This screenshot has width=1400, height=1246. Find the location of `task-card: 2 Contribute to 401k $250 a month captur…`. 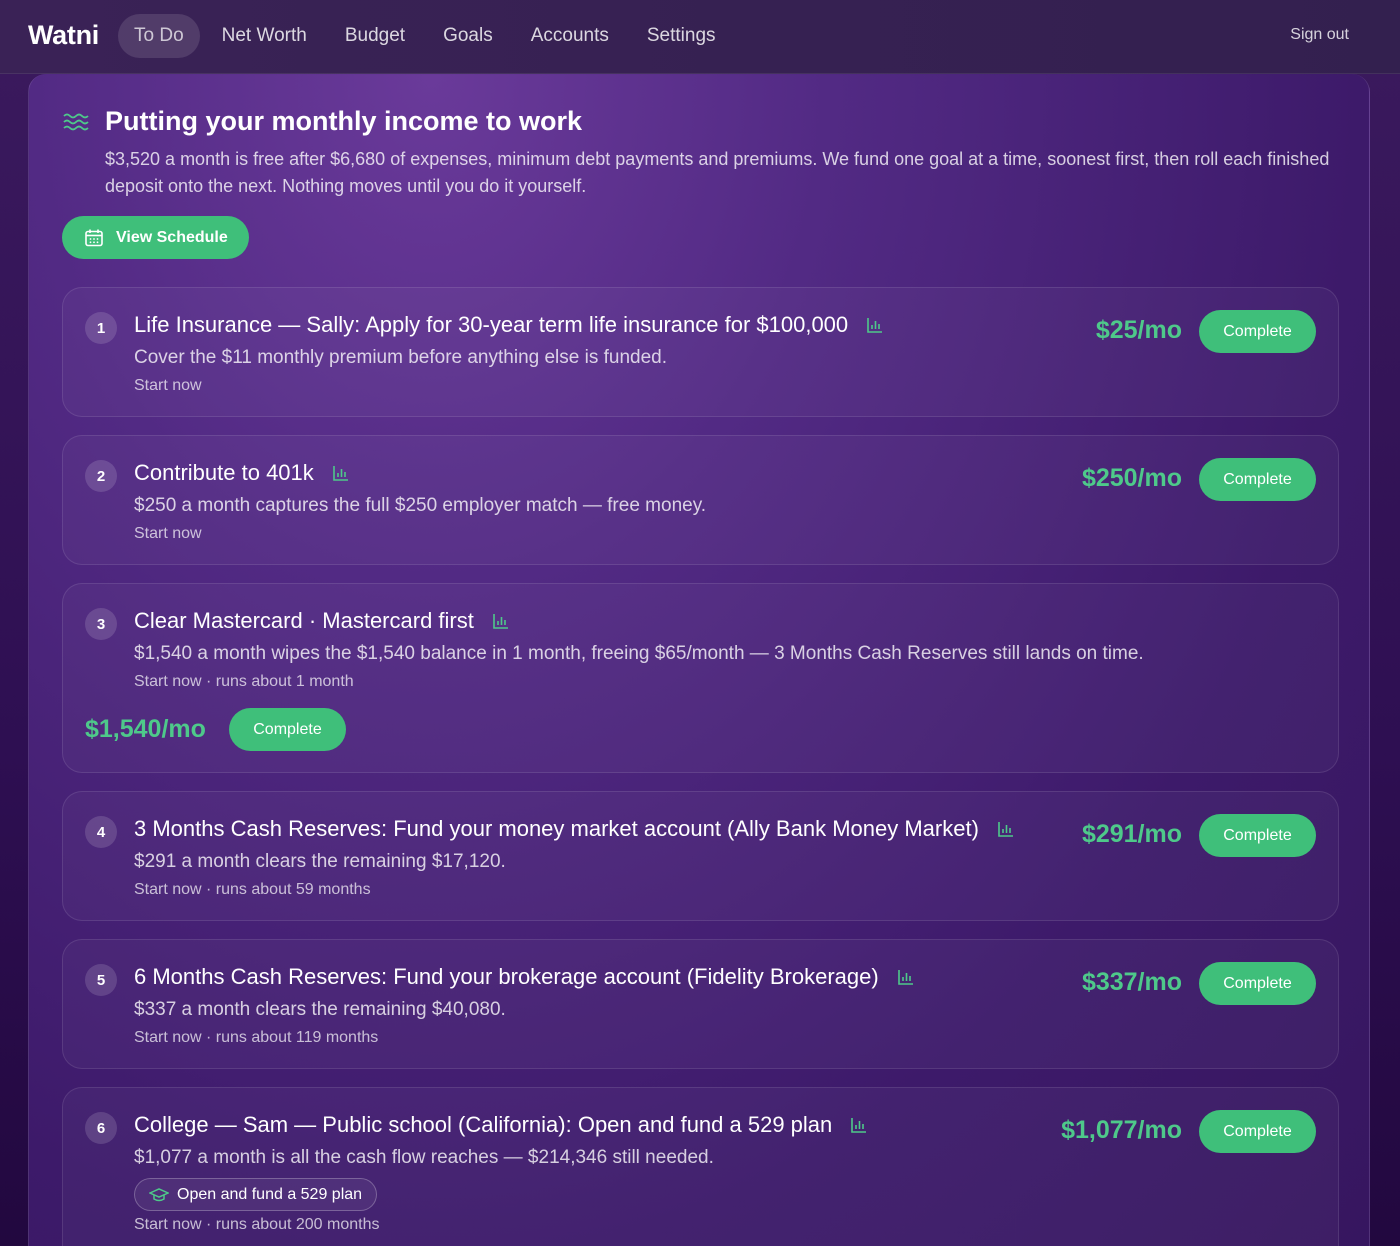

task-card: 2 Contribute to 401k $250 a month captur… is located at coordinates (700, 500).